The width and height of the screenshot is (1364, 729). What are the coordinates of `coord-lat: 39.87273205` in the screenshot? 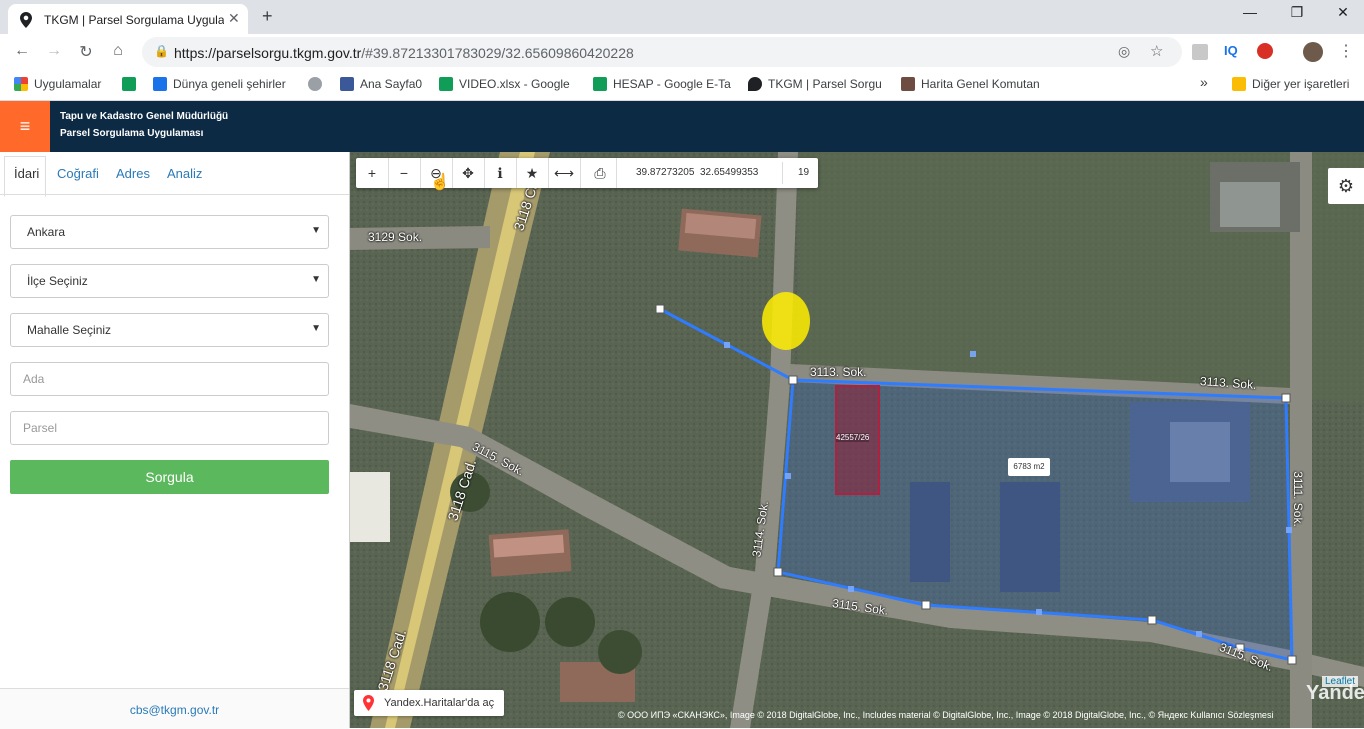 It's located at (665, 172).